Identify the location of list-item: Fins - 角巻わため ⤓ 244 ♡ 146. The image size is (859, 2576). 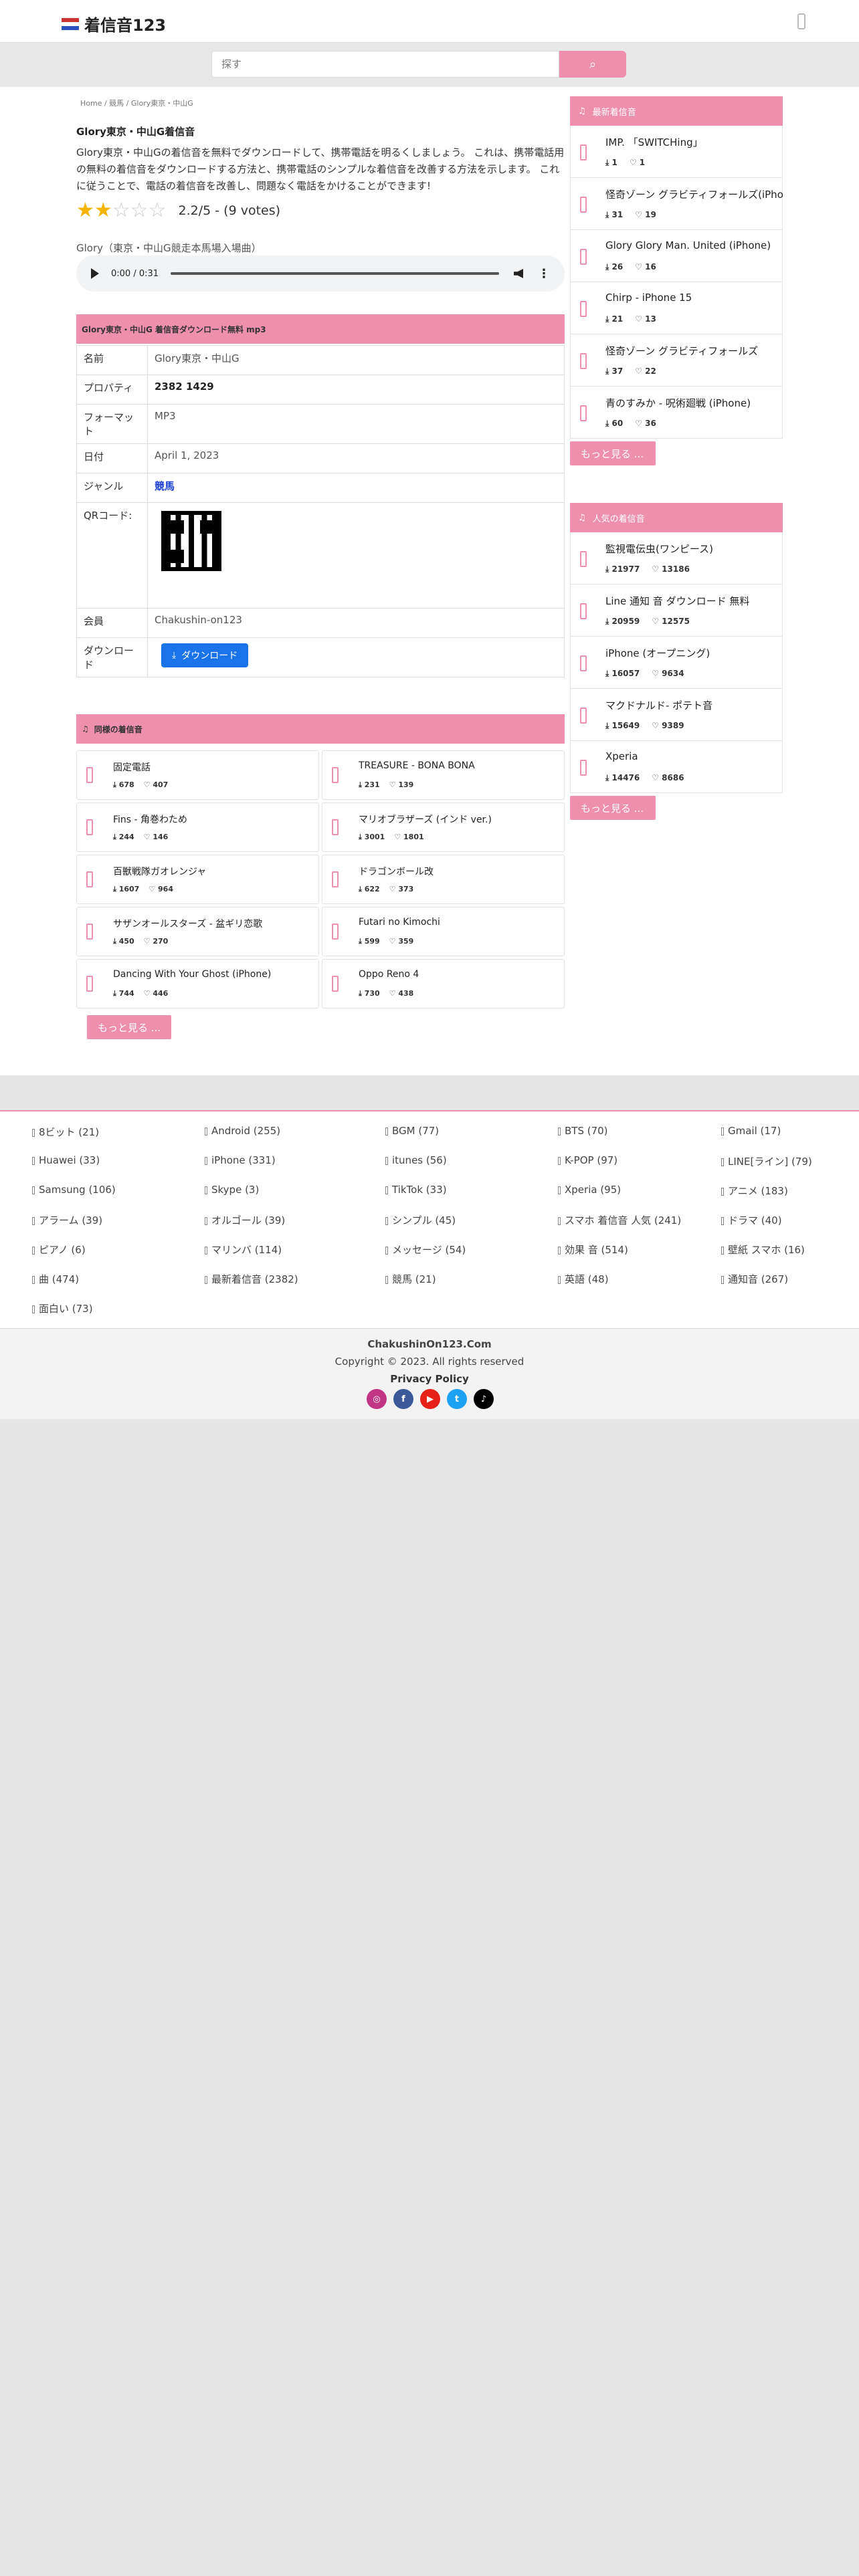
(198, 827).